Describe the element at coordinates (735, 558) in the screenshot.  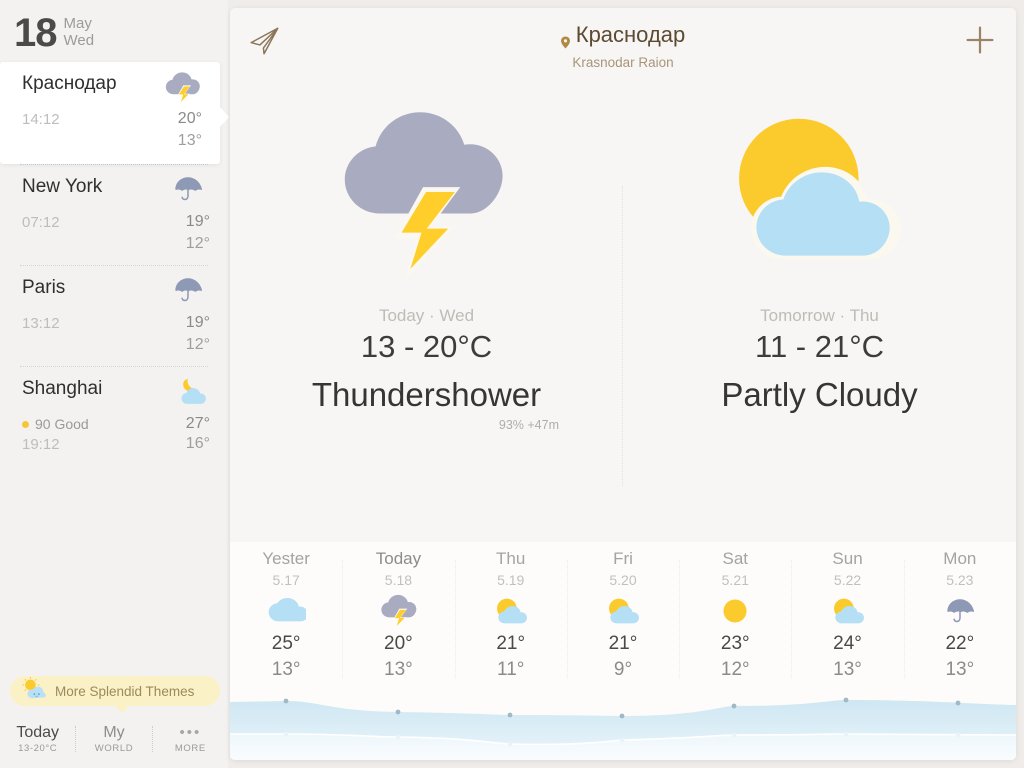
I see `forecast-day-name: Sat` at that location.